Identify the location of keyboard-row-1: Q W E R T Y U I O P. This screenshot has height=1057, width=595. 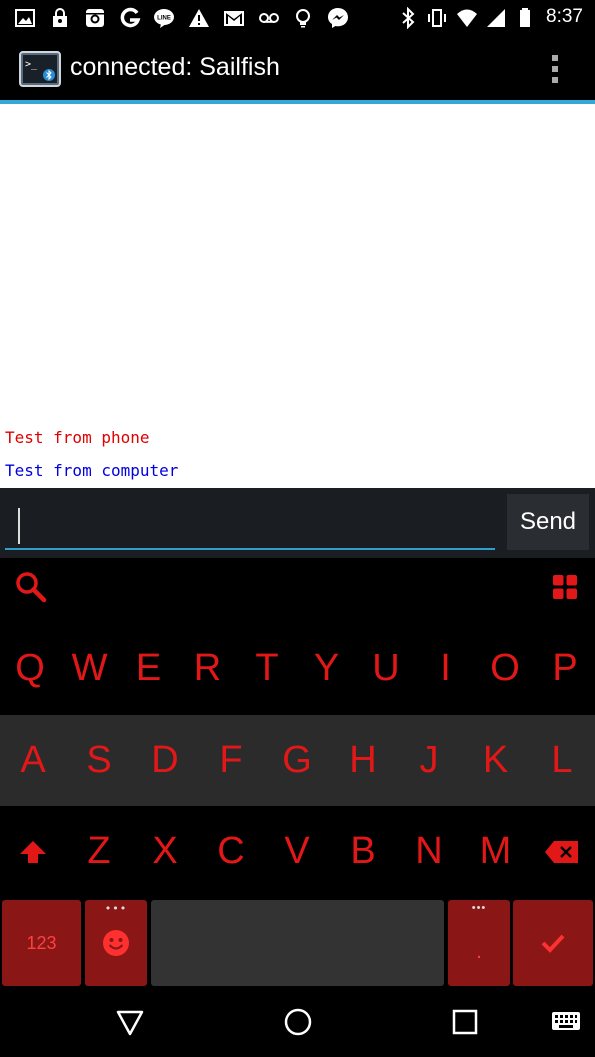
(297, 668).